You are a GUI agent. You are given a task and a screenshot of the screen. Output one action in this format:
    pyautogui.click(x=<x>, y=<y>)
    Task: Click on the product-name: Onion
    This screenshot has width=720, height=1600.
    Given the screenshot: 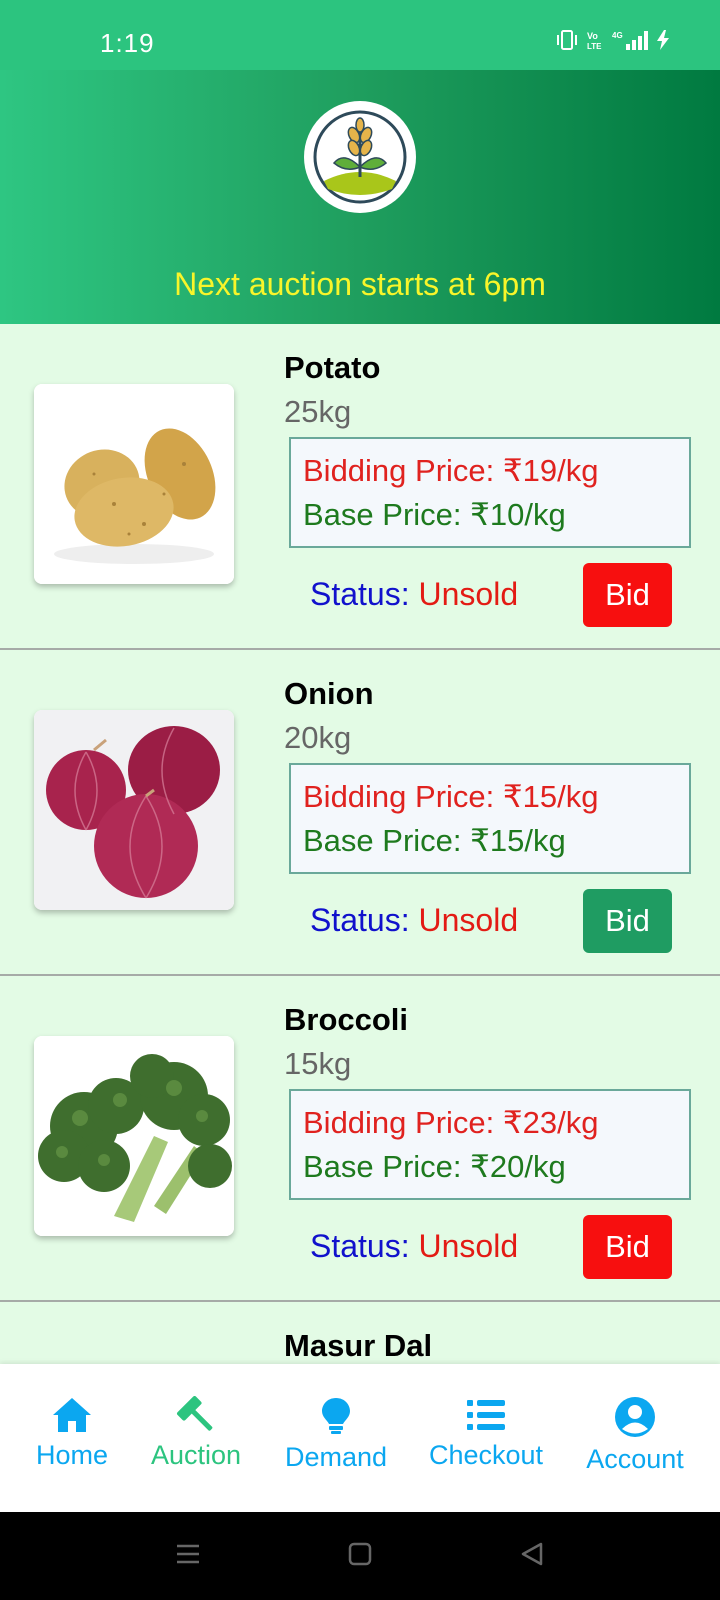 What is the action you would take?
    pyautogui.click(x=329, y=693)
    